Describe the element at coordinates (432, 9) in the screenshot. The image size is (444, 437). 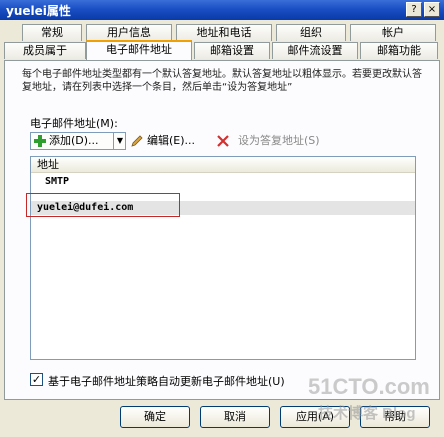
I see `close-button: ×` at that location.